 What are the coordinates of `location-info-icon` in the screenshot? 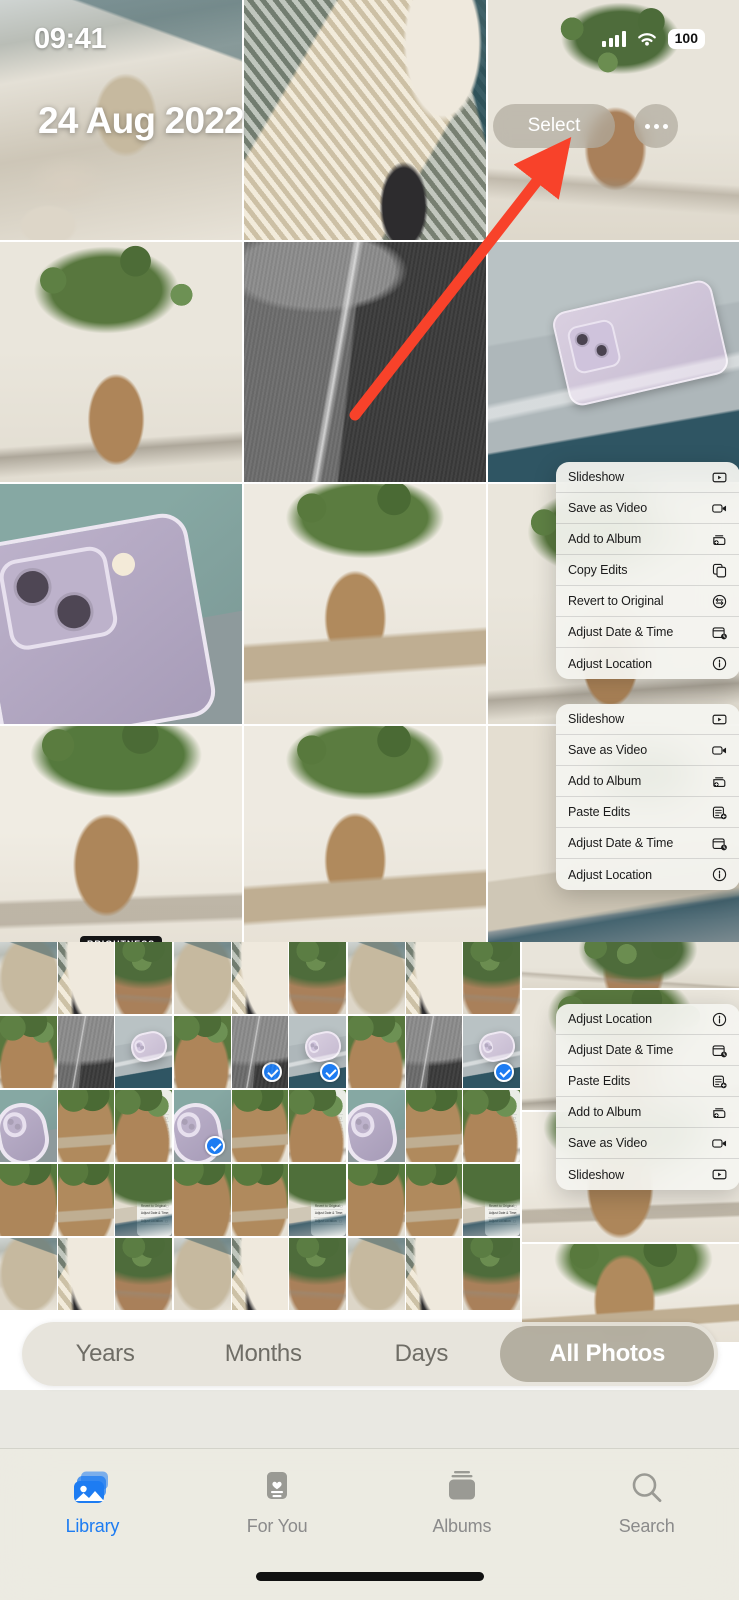 It's located at (719, 874).